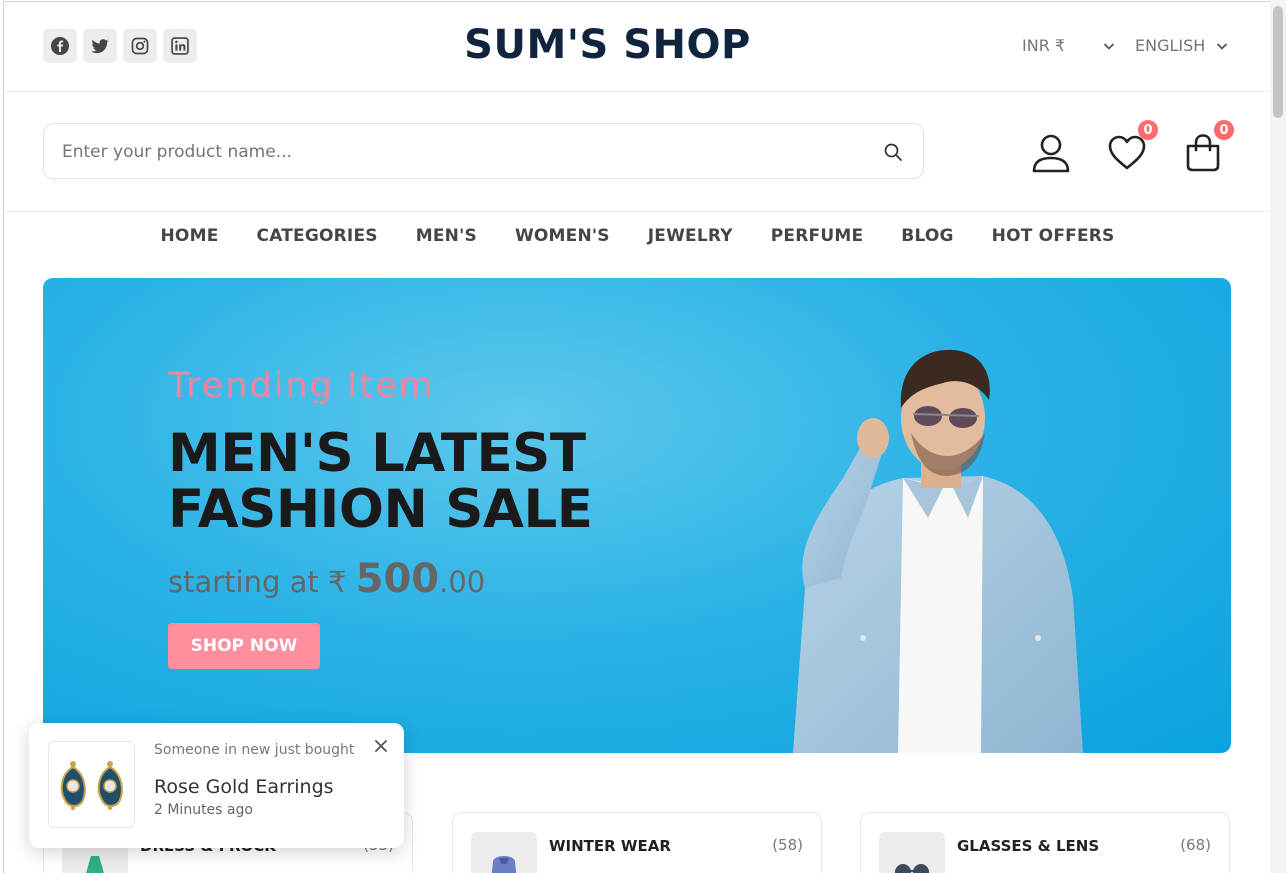  I want to click on category-card-winter-wear: WINTER WEAR (58), so click(637, 842).